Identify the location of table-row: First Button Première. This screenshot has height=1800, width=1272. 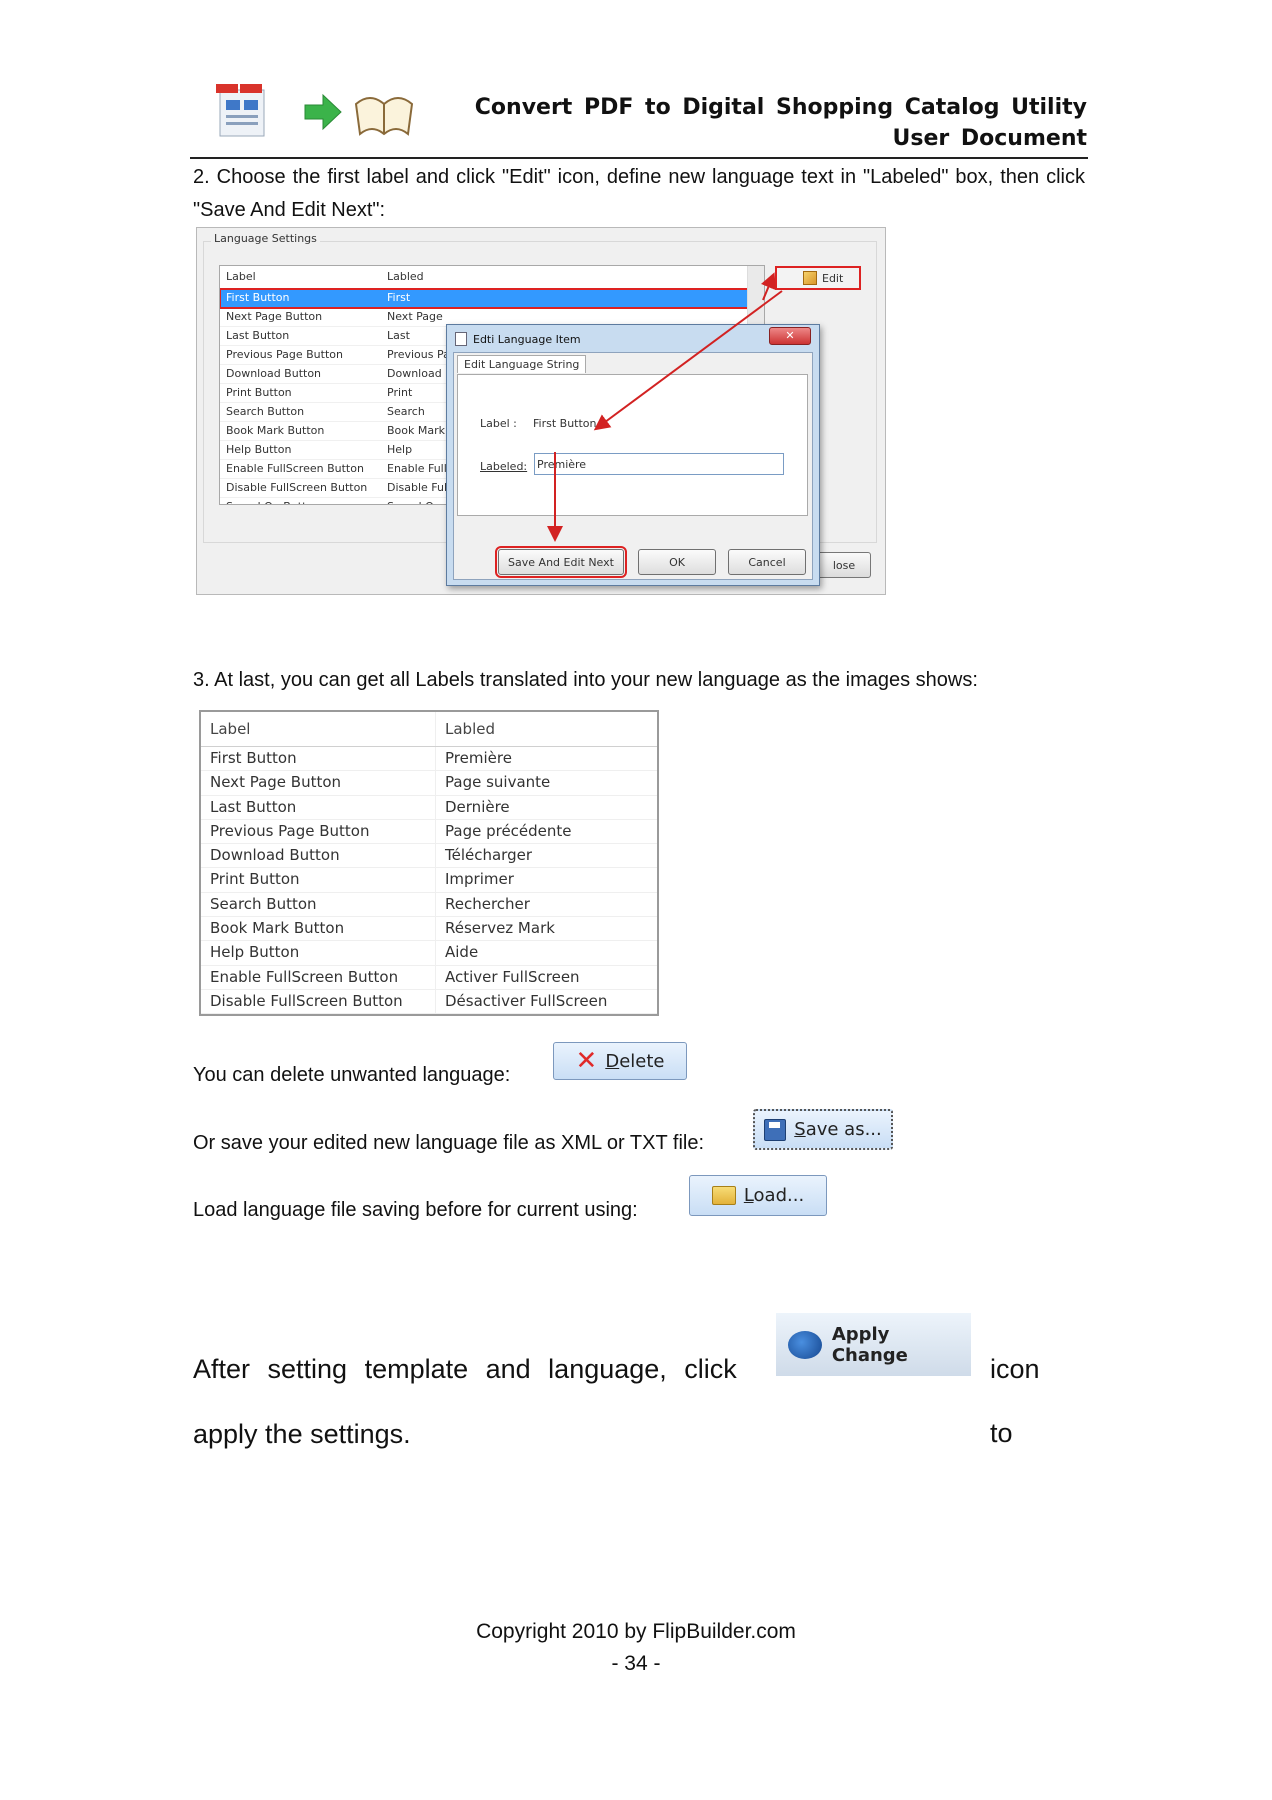
(429, 759).